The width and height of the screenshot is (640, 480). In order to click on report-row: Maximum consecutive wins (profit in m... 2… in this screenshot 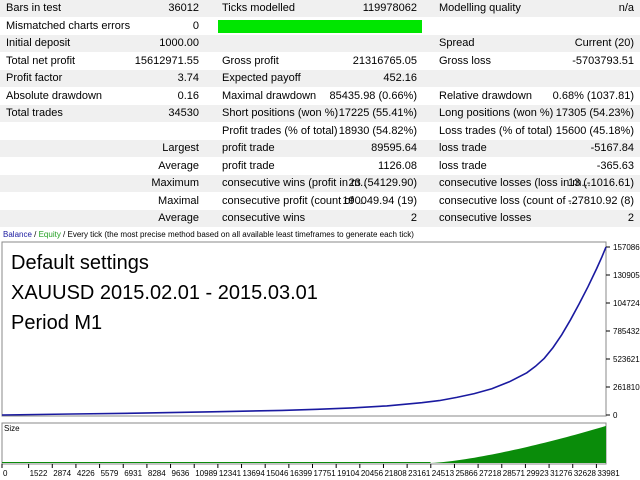, I will do `click(320, 183)`.